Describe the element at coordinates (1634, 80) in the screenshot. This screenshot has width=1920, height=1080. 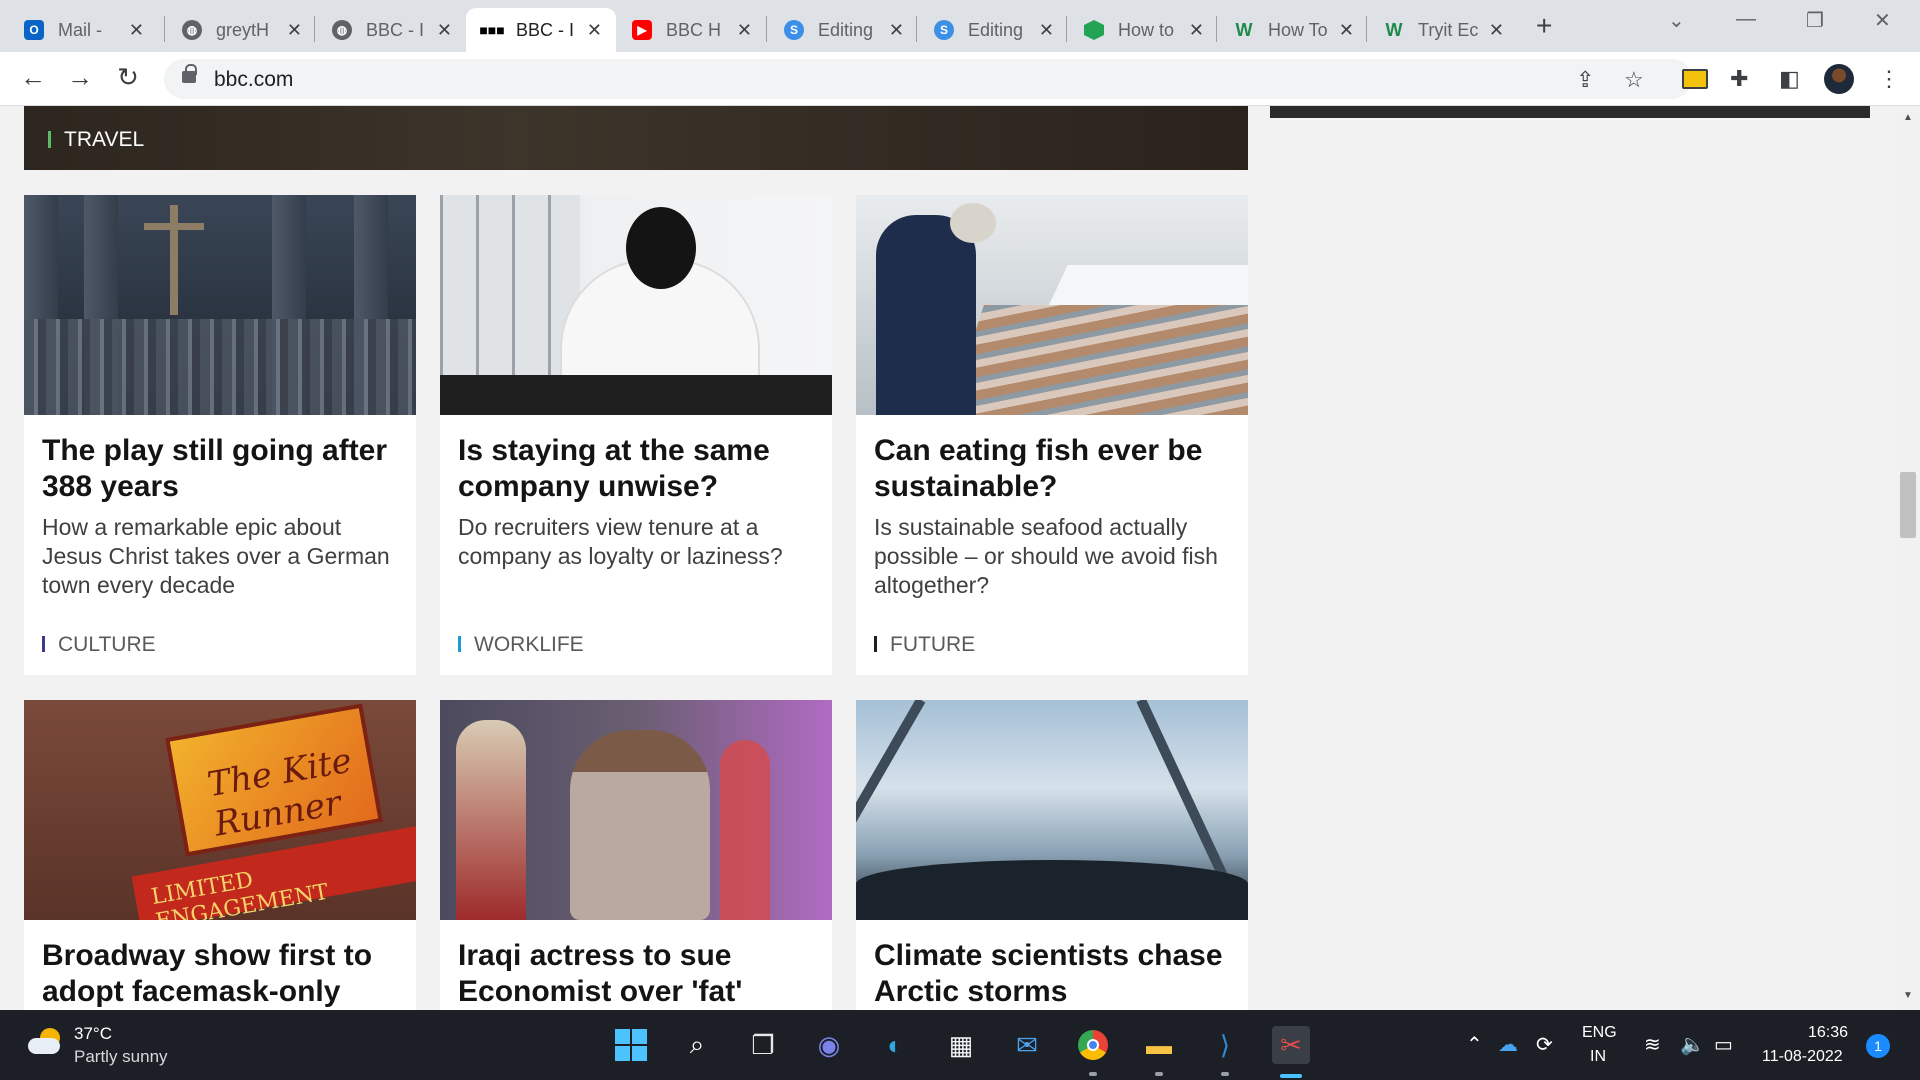
I see `bookmark-star-icon: ☆` at that location.